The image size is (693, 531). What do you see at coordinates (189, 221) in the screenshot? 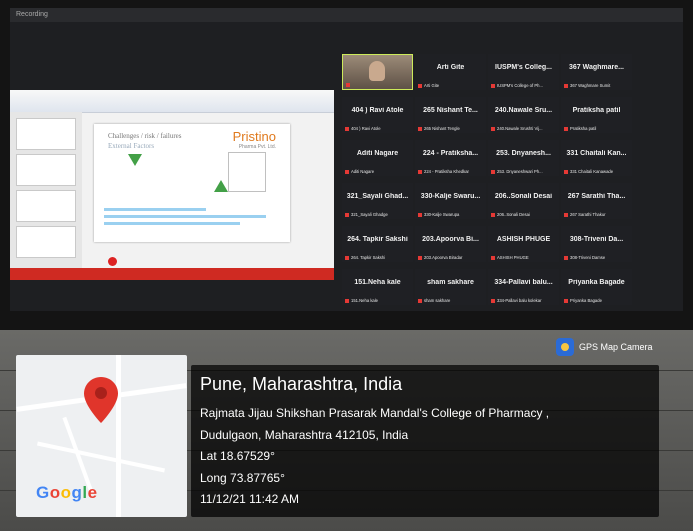
I see `slide-bullets` at bounding box center [189, 221].